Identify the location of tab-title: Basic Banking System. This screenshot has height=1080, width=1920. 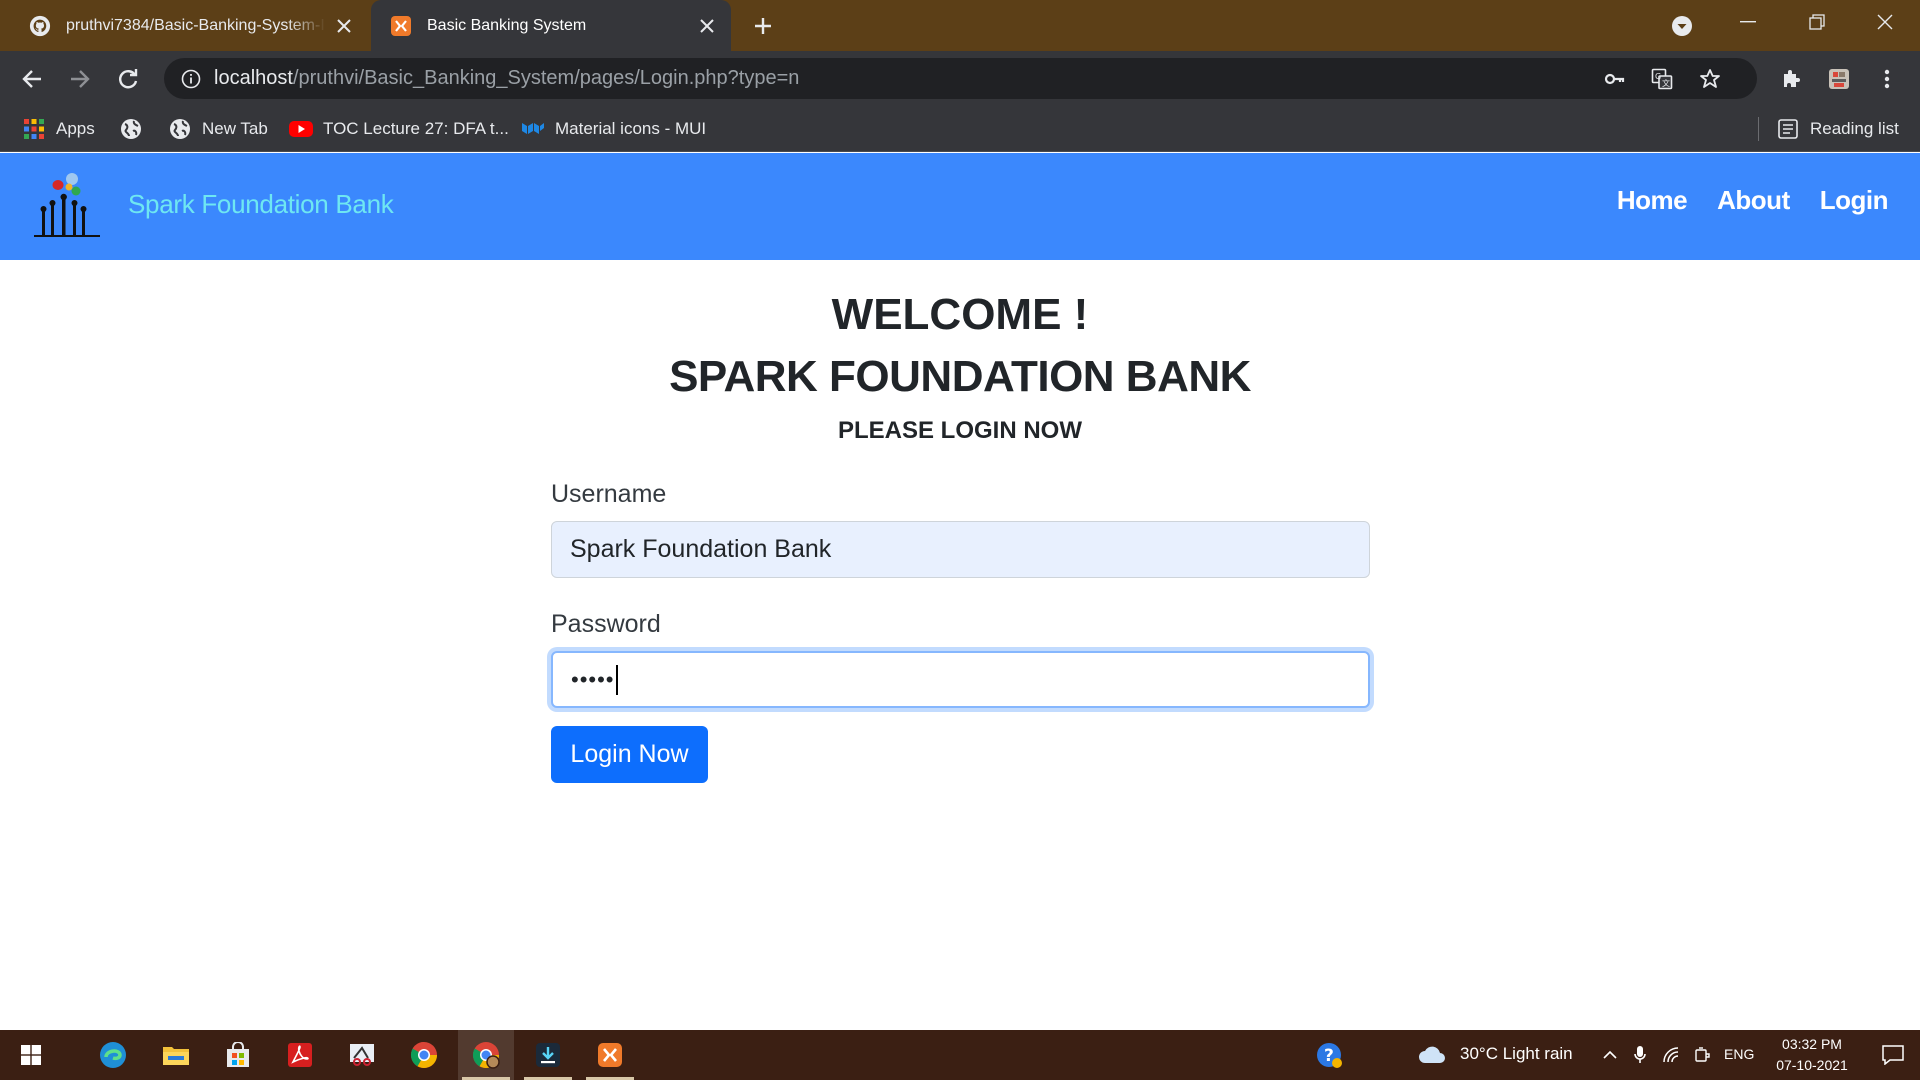
(507, 25).